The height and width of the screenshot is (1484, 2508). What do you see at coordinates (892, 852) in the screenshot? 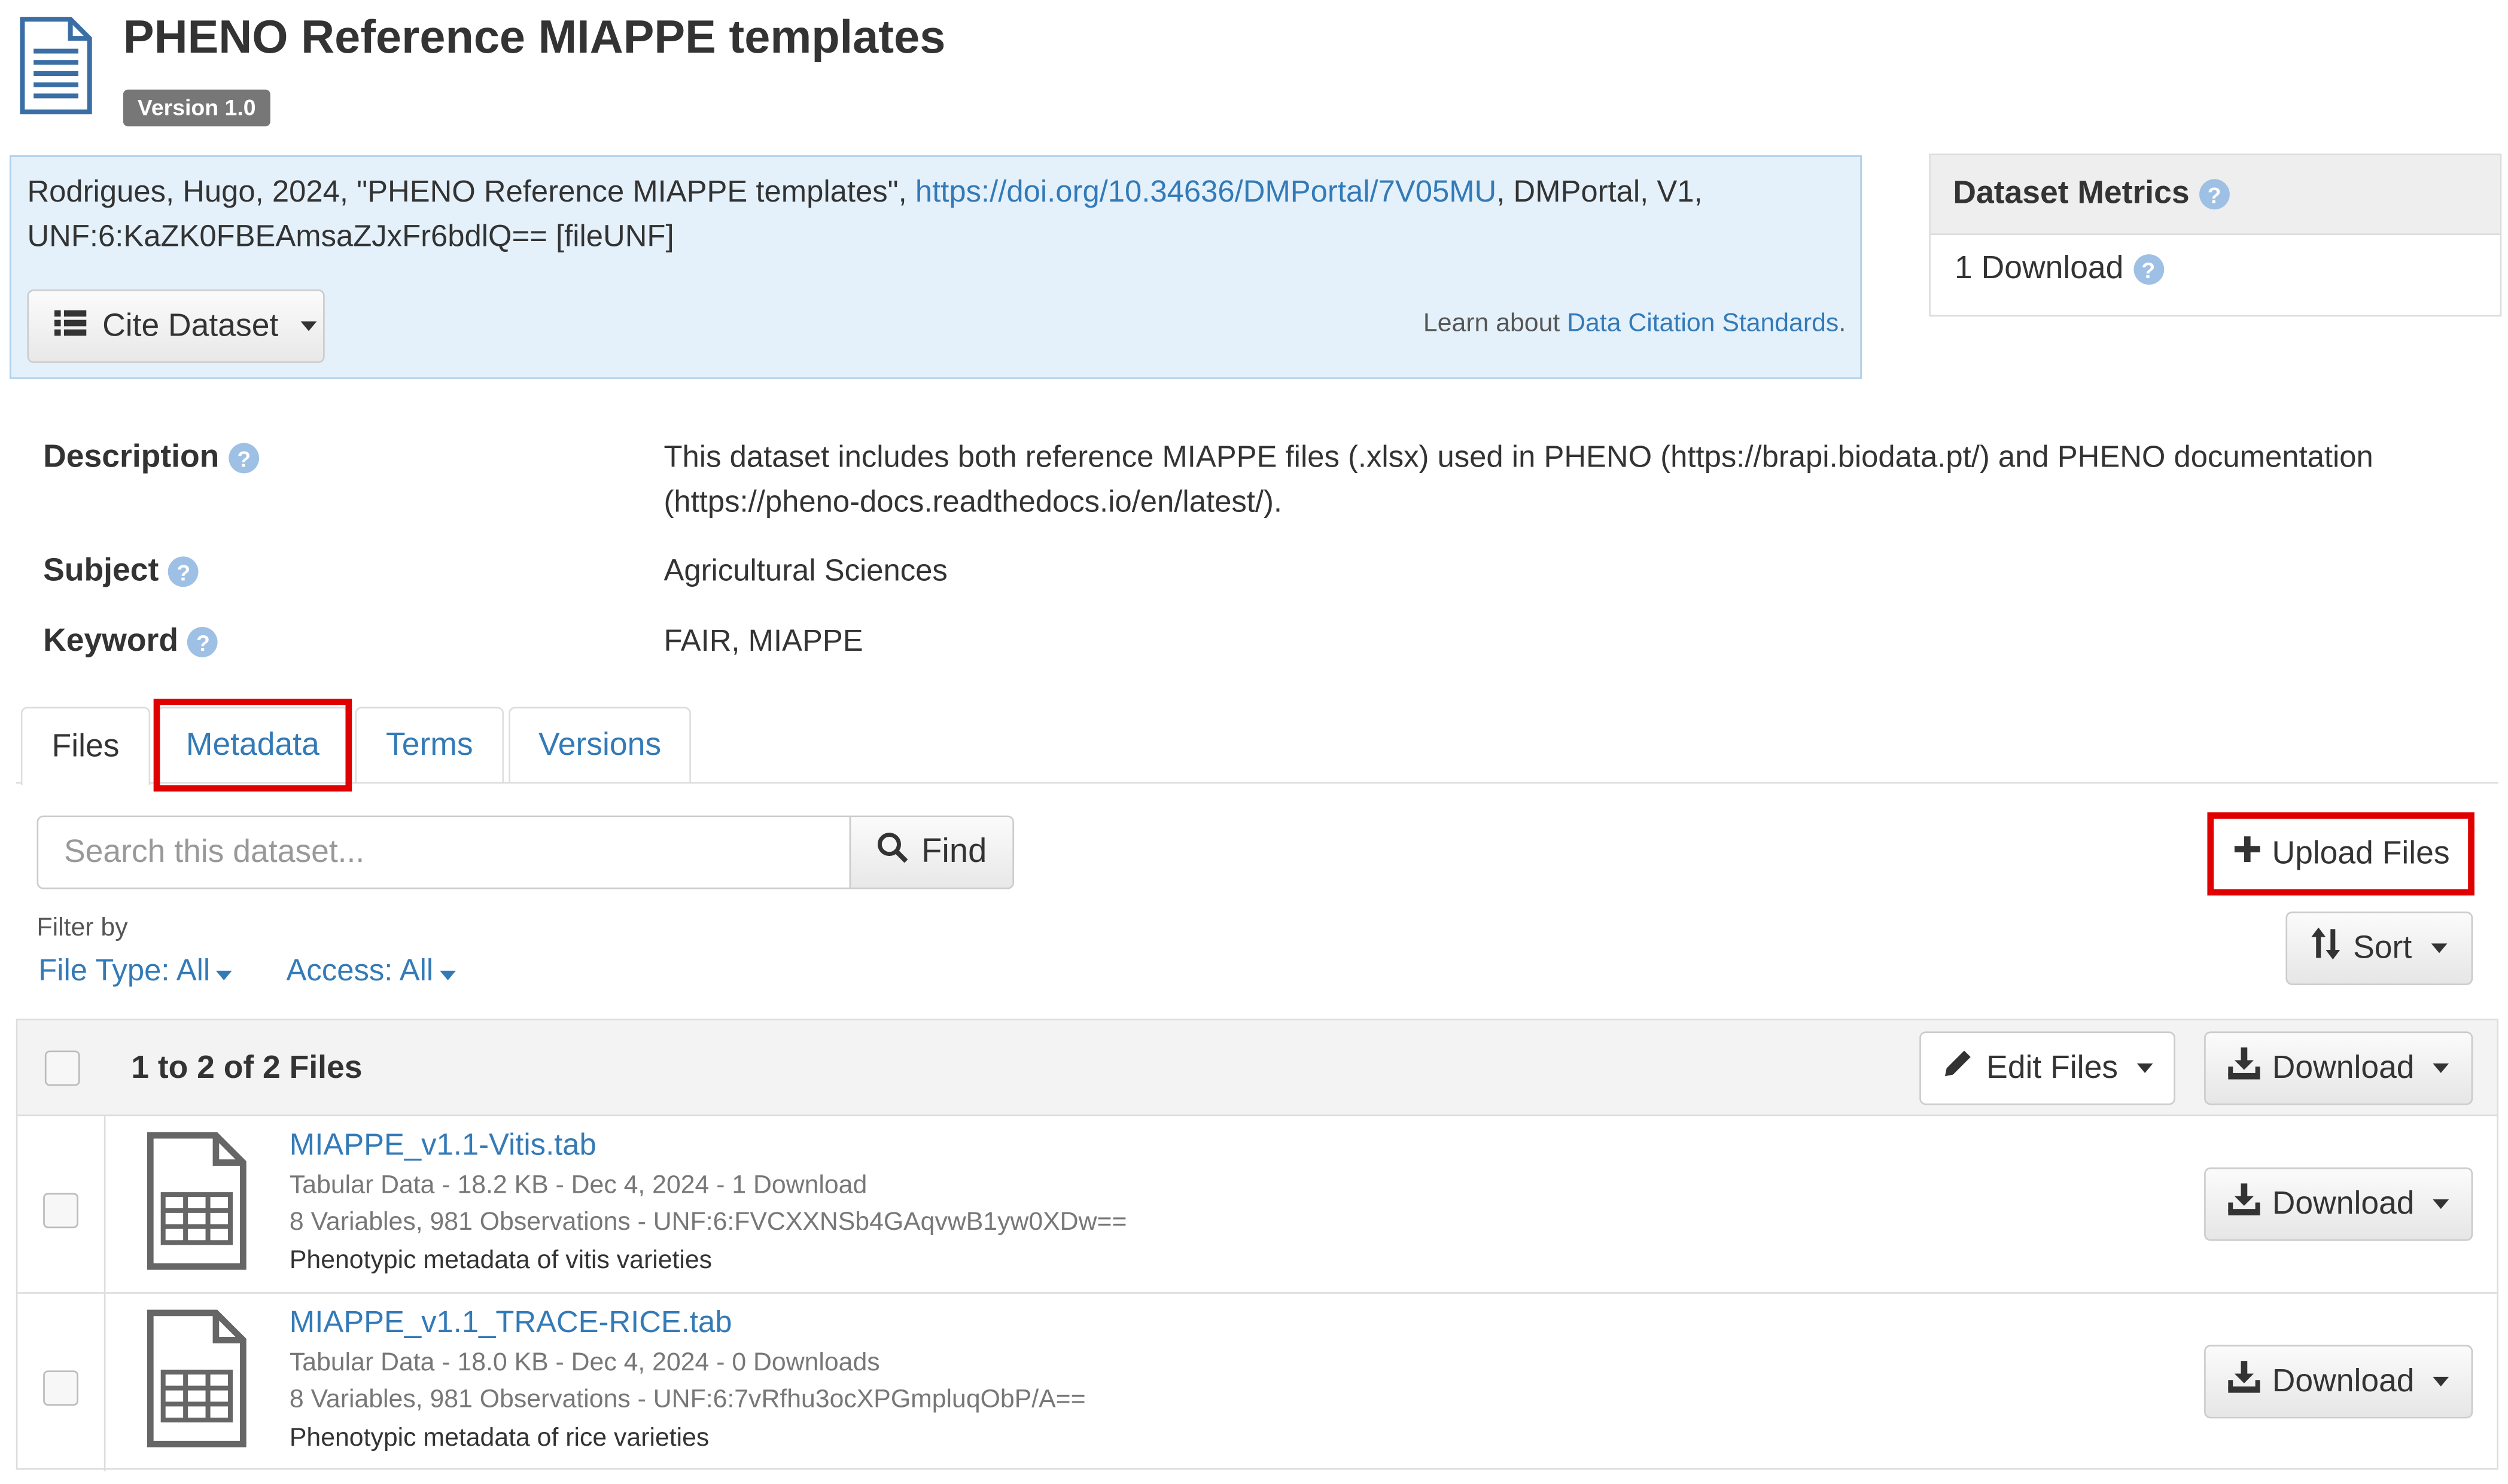
I see `search-icon` at bounding box center [892, 852].